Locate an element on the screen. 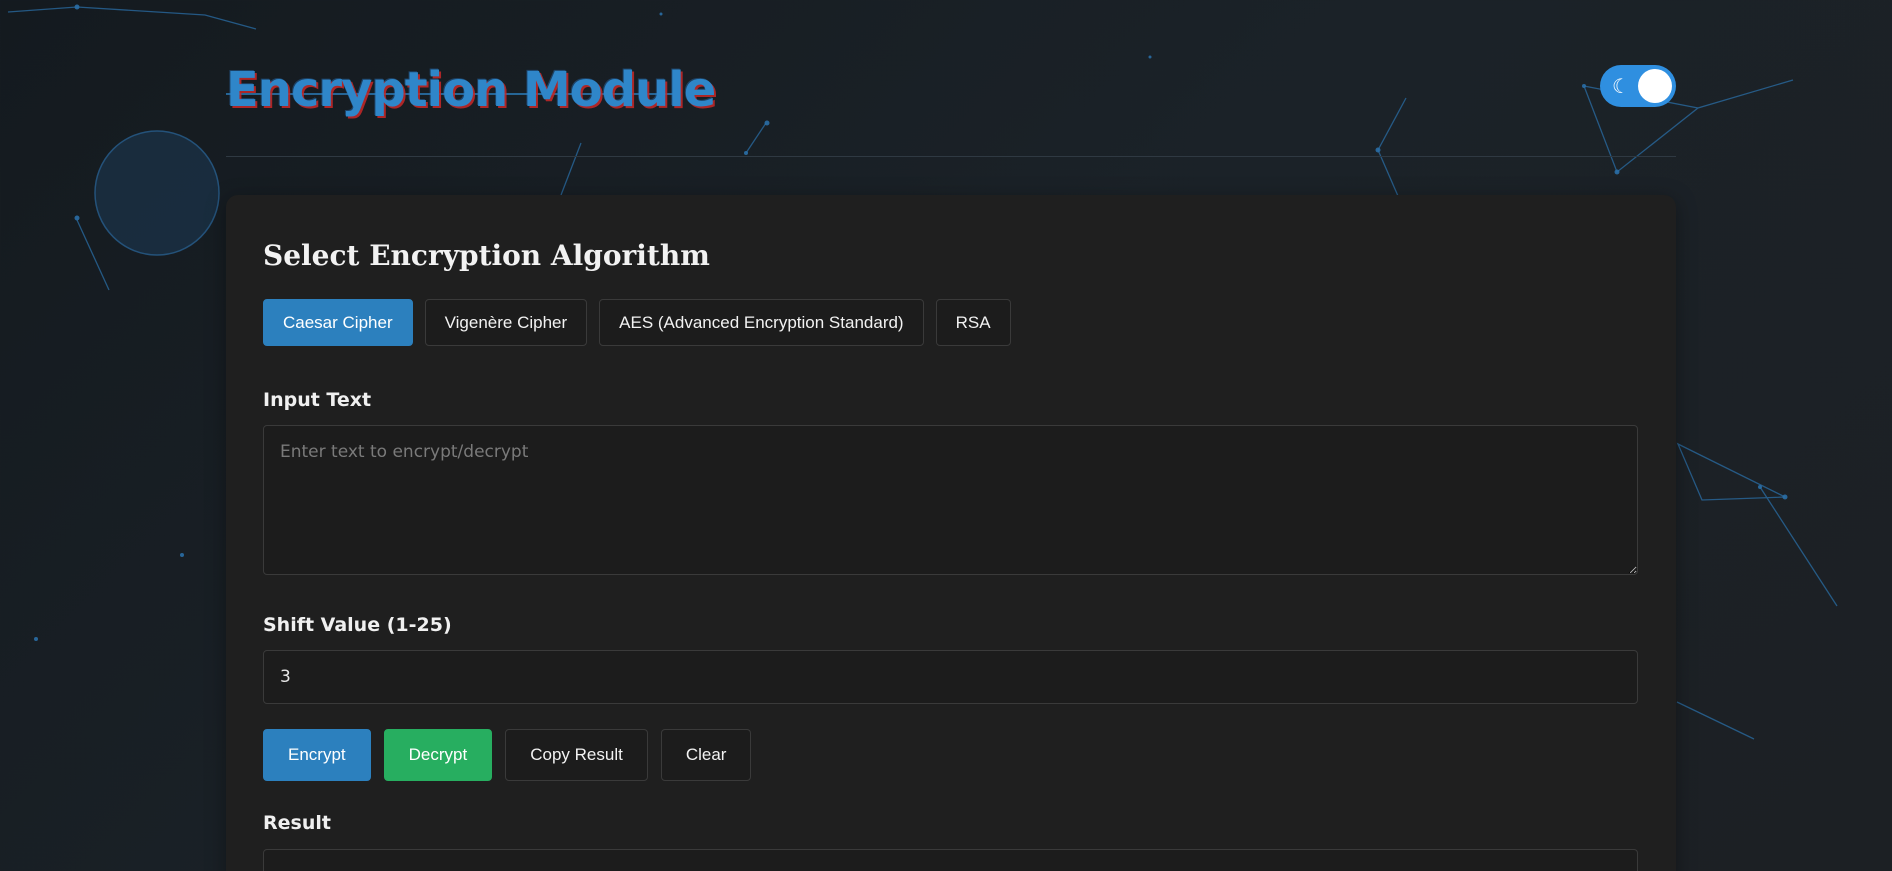 The image size is (1892, 871). copy-result-button: Copy Result is located at coordinates (576, 755).